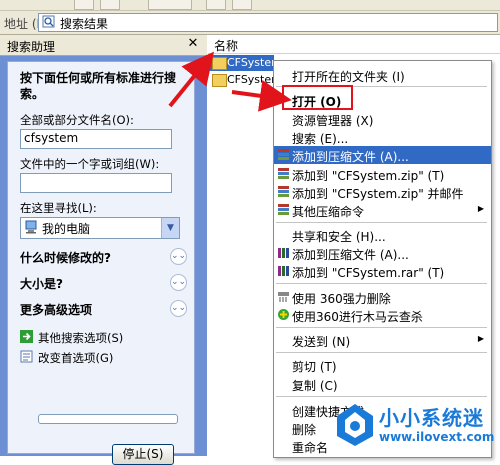 This screenshot has width=500, height=465. What do you see at coordinates (355, 425) in the screenshot?
I see `watermark-logo-icon` at bounding box center [355, 425].